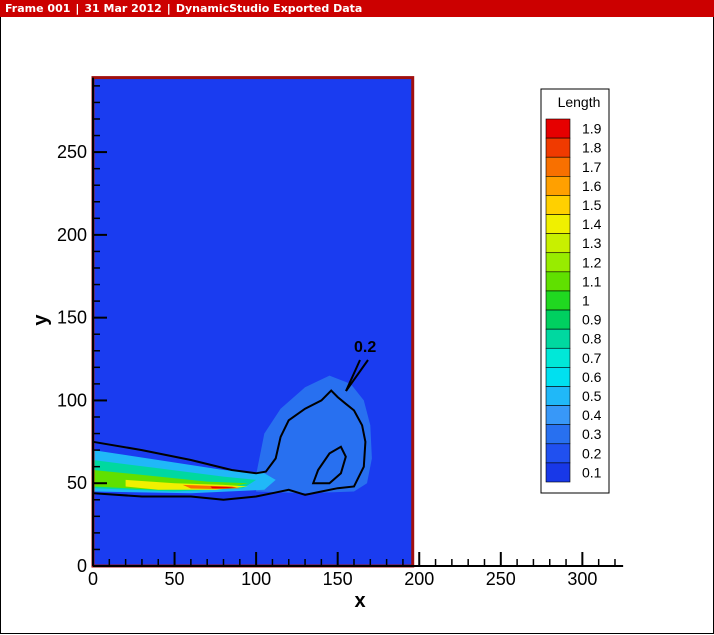 The image size is (714, 635). Describe the element at coordinates (175, 579) in the screenshot. I see `x-tick-label: 50` at that location.